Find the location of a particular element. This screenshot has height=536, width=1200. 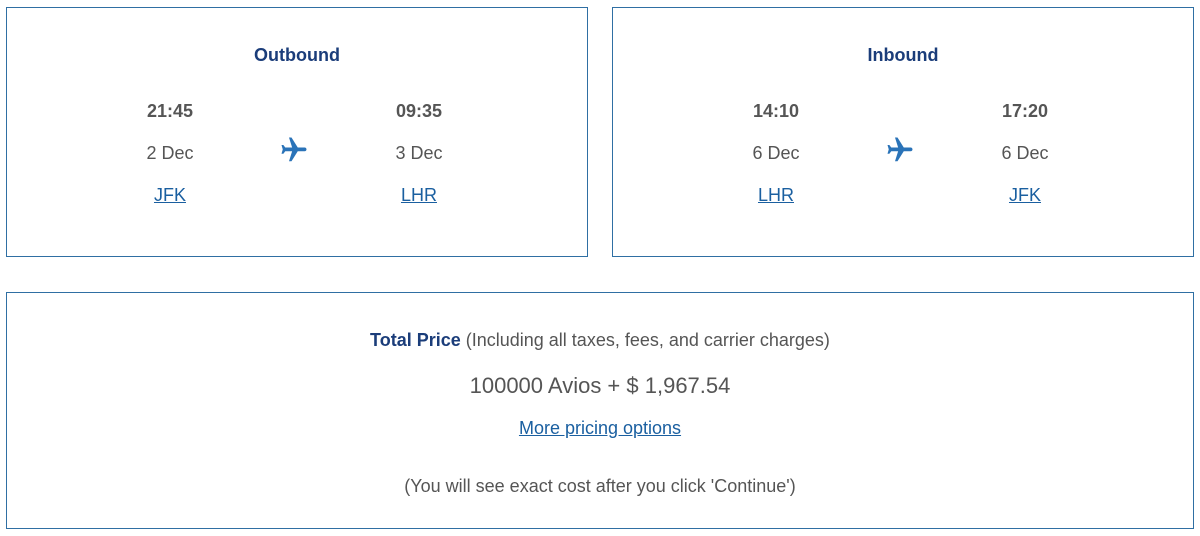

arrival-time: 09:35 is located at coordinates (419, 111).